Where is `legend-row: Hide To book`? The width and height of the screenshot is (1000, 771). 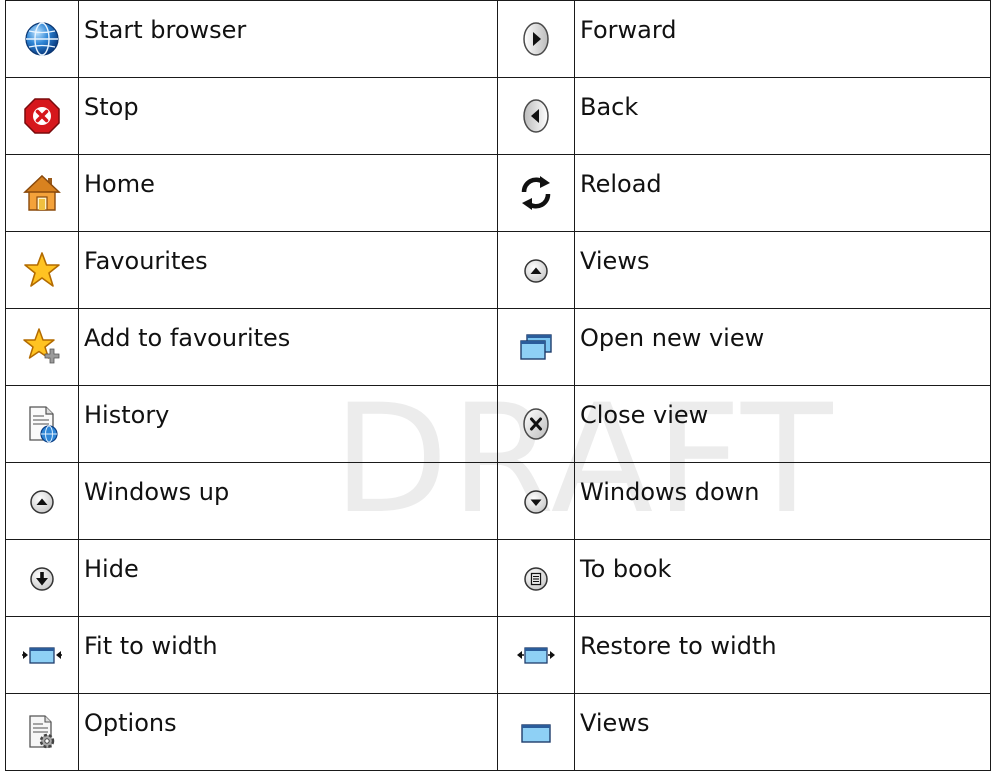
legend-row: Hide To book is located at coordinates (498, 578).